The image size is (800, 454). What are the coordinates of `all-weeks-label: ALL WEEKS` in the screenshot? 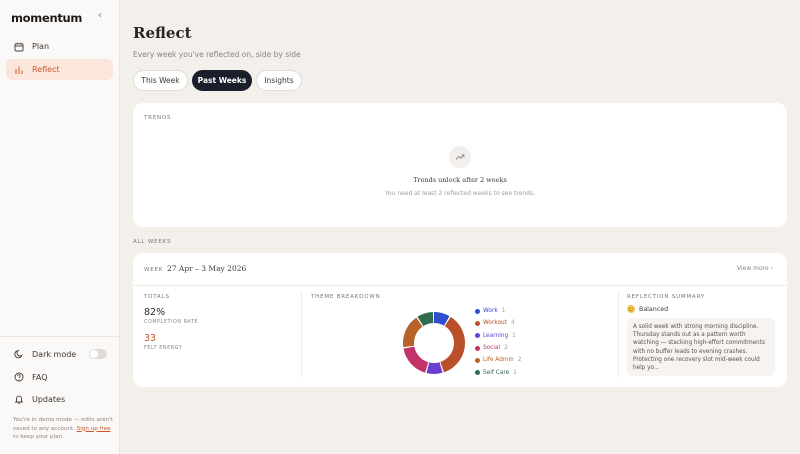 It's located at (152, 242).